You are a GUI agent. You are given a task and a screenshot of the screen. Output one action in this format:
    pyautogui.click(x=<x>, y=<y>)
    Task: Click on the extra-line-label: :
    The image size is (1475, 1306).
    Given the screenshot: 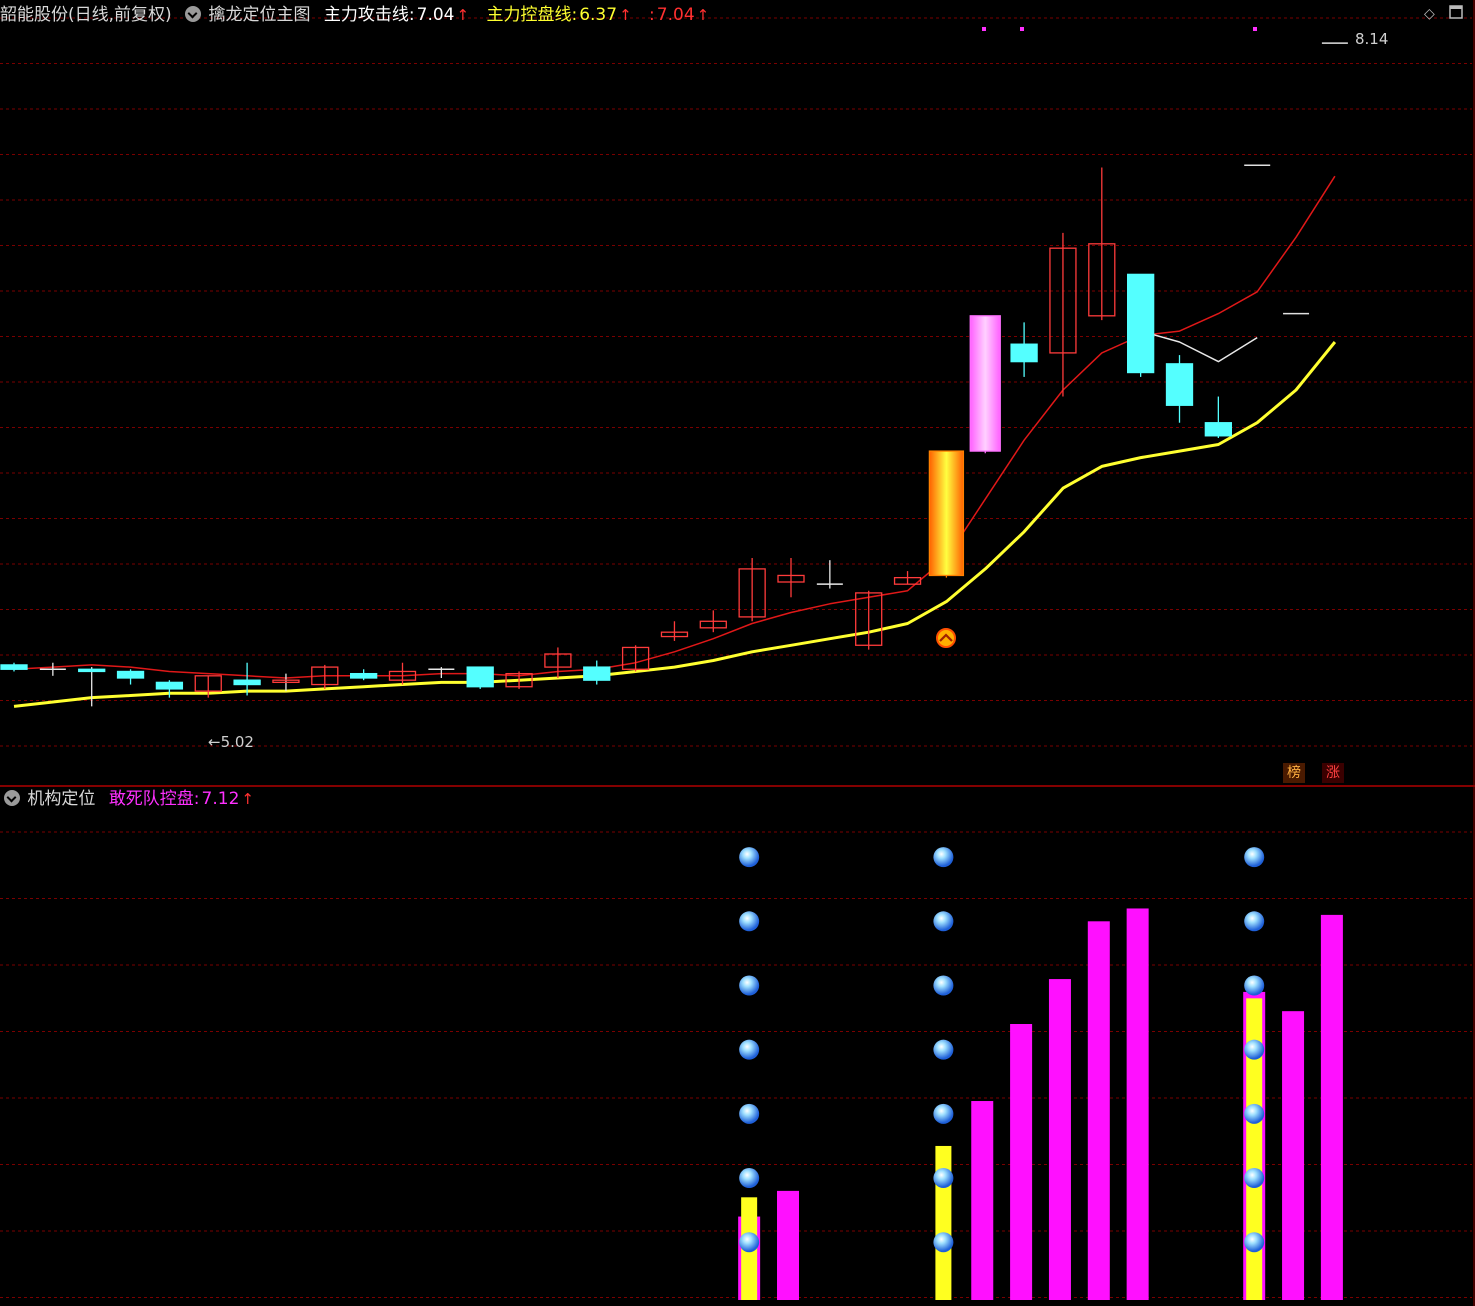 What is the action you would take?
    pyautogui.click(x=652, y=15)
    